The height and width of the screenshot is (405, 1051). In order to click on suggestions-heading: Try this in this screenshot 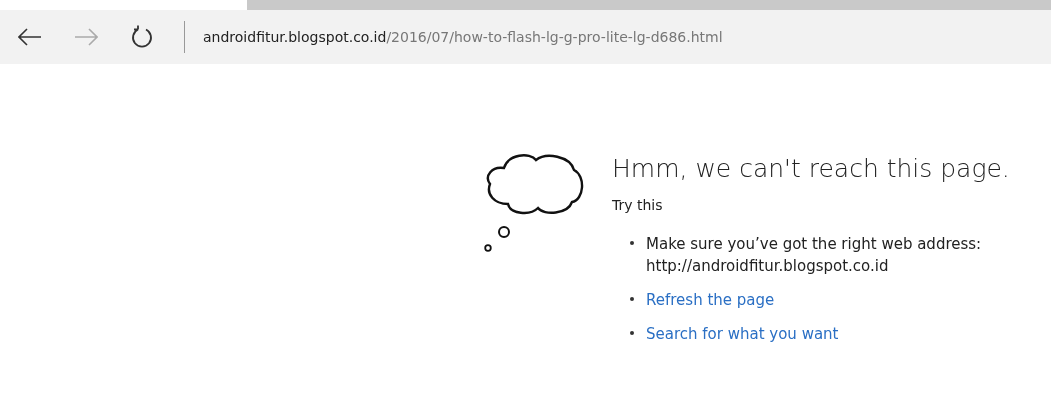, I will do `click(637, 205)`.